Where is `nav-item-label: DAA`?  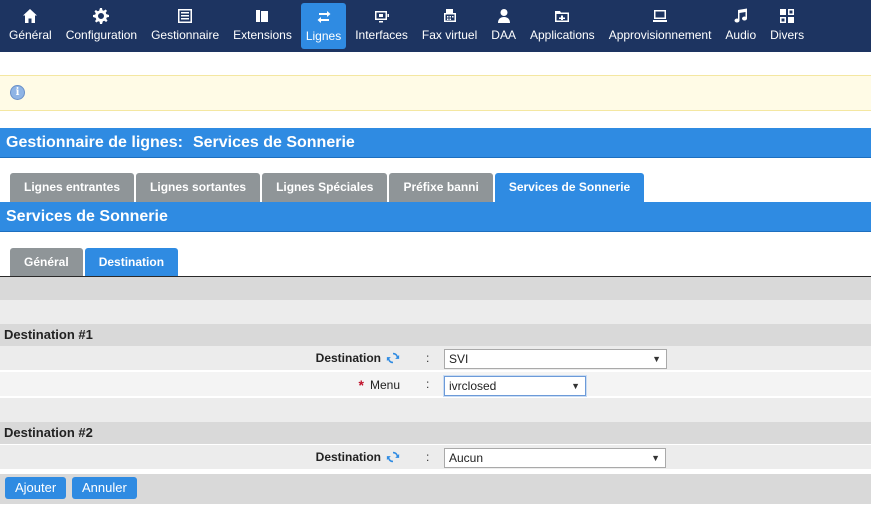 nav-item-label: DAA is located at coordinates (503, 35).